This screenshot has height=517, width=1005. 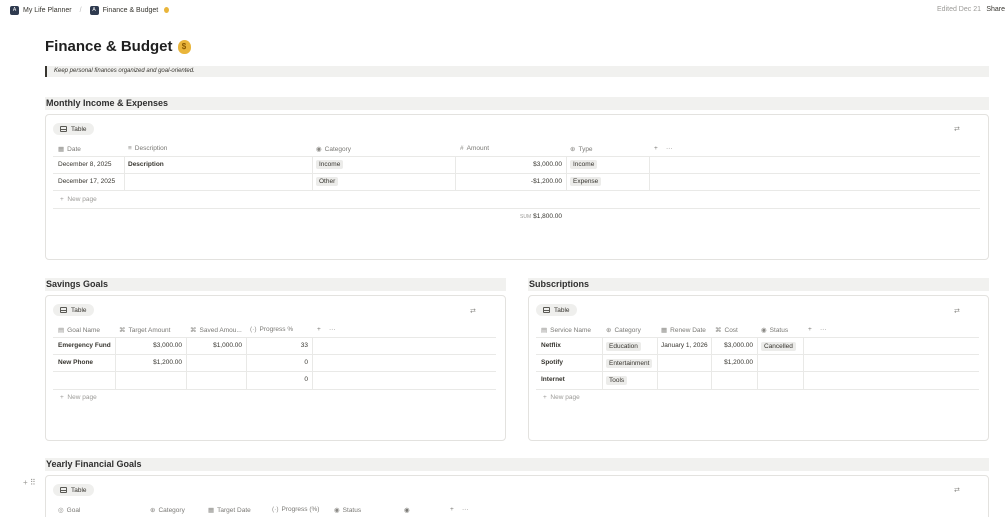 I want to click on column-header-service-name: ▤ Service Name, so click(x=566, y=330).